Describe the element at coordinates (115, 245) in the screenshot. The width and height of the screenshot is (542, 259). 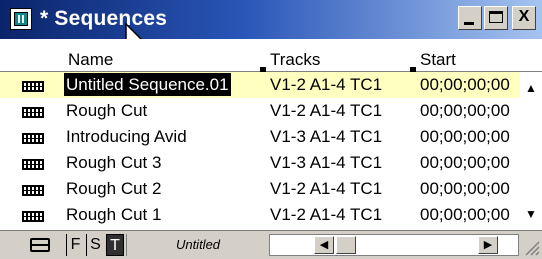
I see `text-view-tab: T` at that location.